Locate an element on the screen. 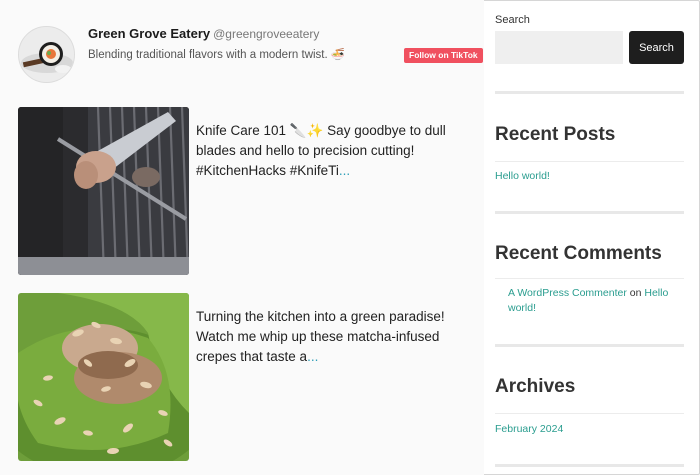 This screenshot has width=700, height=475. follow-on-tiktok-button: Follow on TikTok is located at coordinates (443, 55).